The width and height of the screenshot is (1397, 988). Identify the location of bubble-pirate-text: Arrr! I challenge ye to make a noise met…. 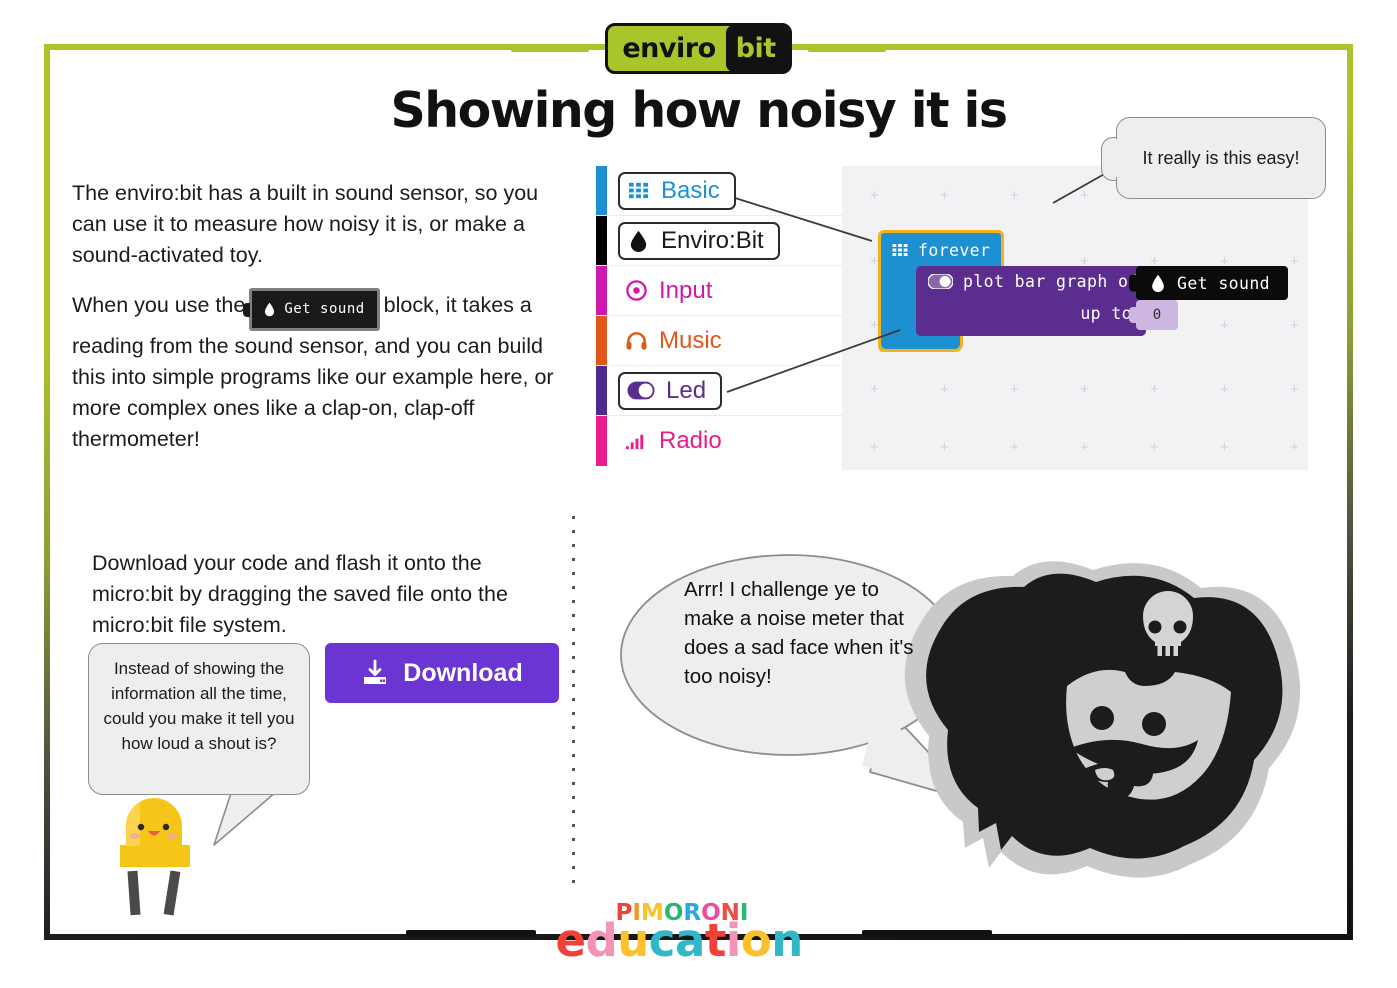
(799, 633).